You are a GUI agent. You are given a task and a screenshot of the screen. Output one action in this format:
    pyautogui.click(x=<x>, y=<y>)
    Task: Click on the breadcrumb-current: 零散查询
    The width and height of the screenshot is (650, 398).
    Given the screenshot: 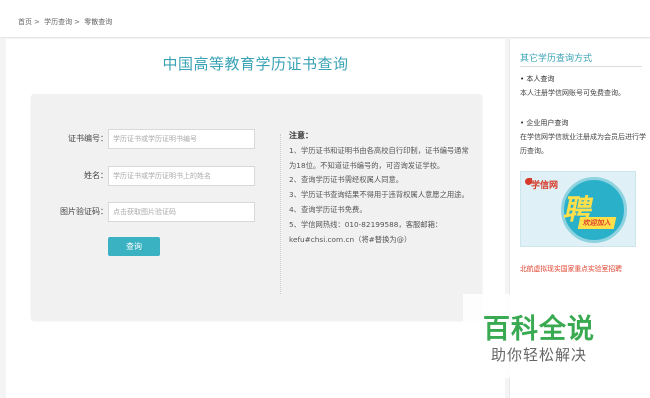 What is the action you would take?
    pyautogui.click(x=98, y=22)
    